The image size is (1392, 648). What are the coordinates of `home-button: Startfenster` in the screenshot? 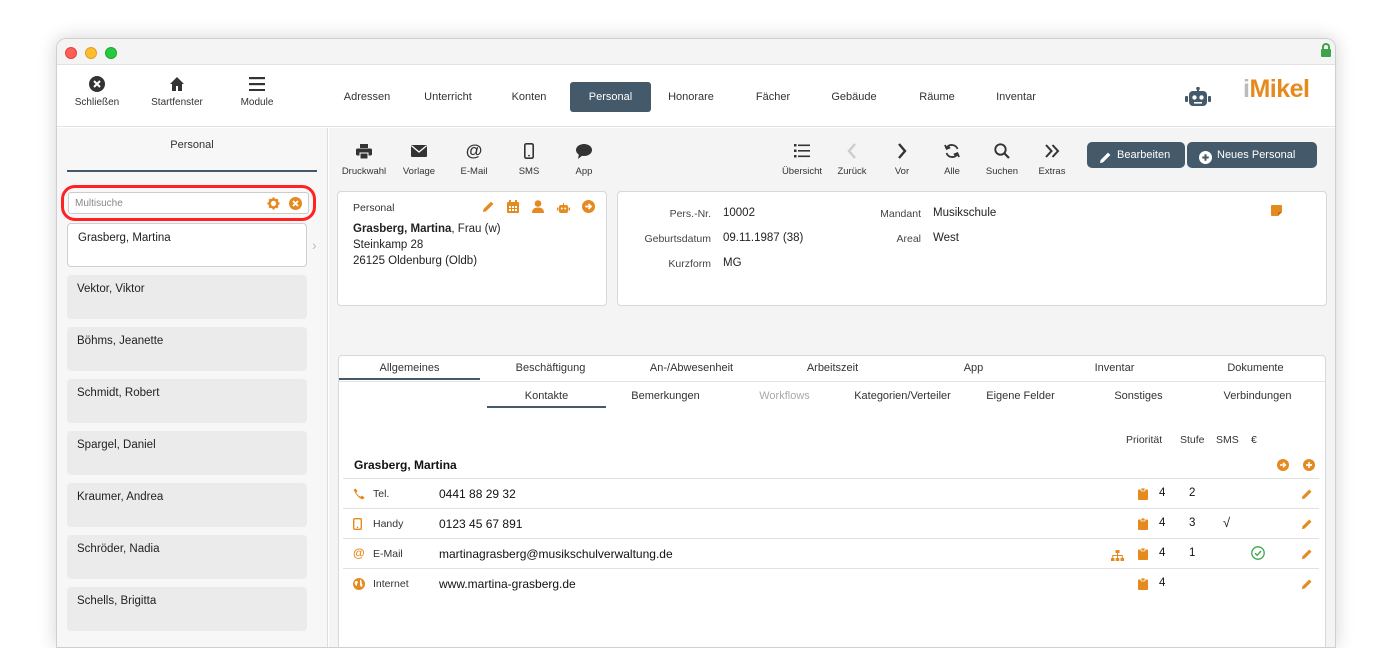 It's located at (177, 90).